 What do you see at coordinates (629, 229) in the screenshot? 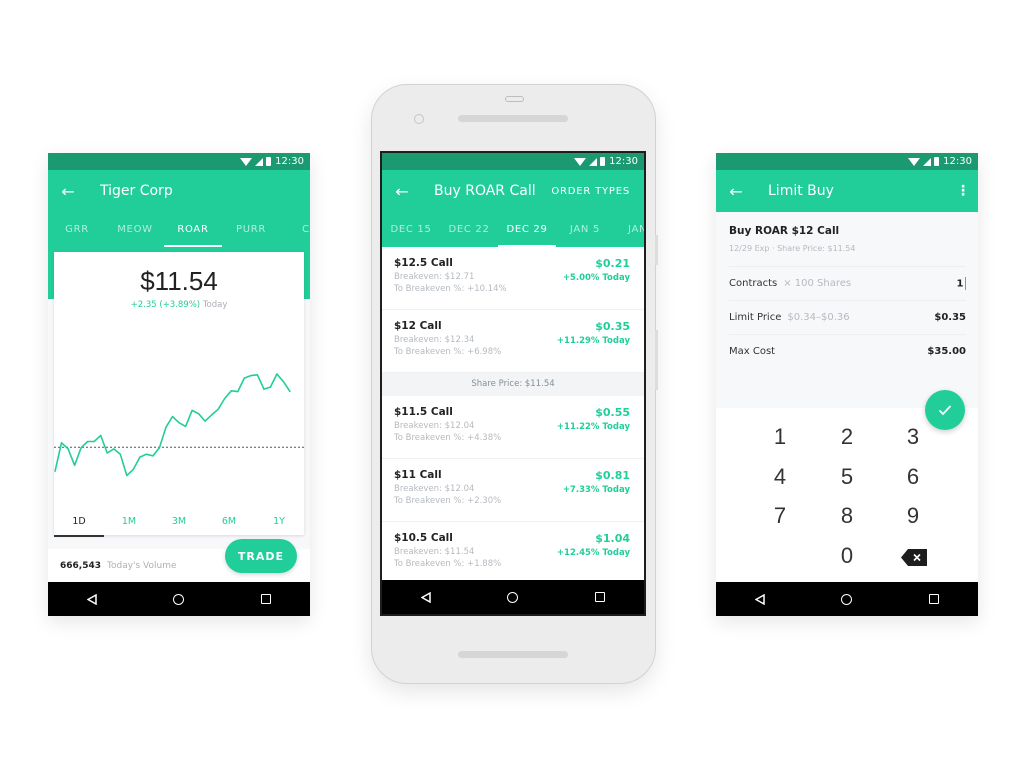
I see `tab-jan: JAN` at bounding box center [629, 229].